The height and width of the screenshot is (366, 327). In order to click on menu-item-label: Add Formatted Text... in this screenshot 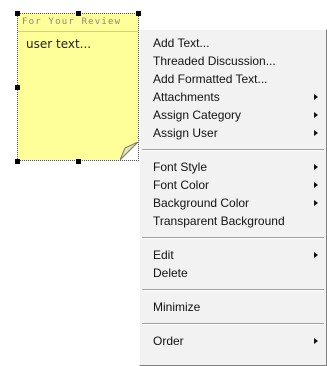, I will do `click(210, 79)`.